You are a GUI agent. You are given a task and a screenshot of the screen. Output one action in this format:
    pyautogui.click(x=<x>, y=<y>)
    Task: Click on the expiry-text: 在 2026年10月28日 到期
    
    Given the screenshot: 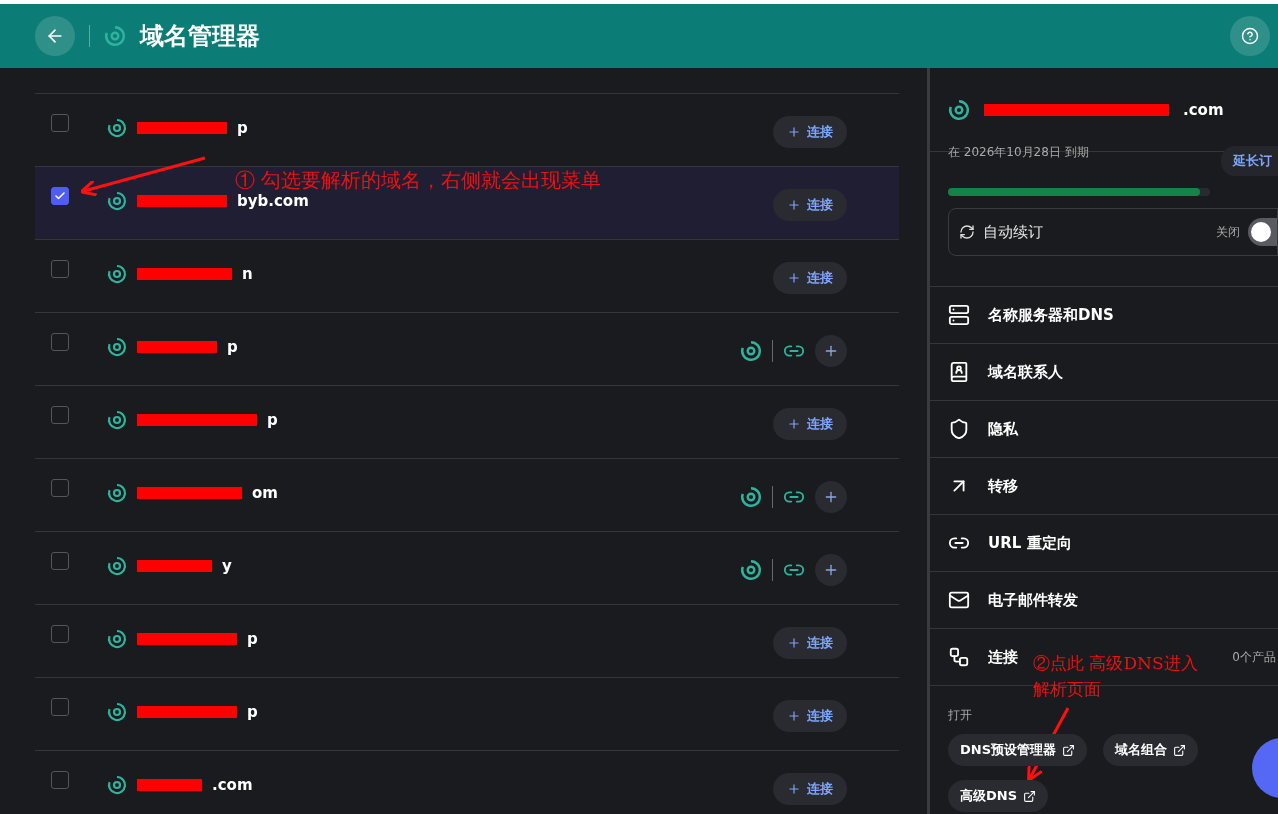 What is the action you would take?
    pyautogui.click(x=1018, y=152)
    